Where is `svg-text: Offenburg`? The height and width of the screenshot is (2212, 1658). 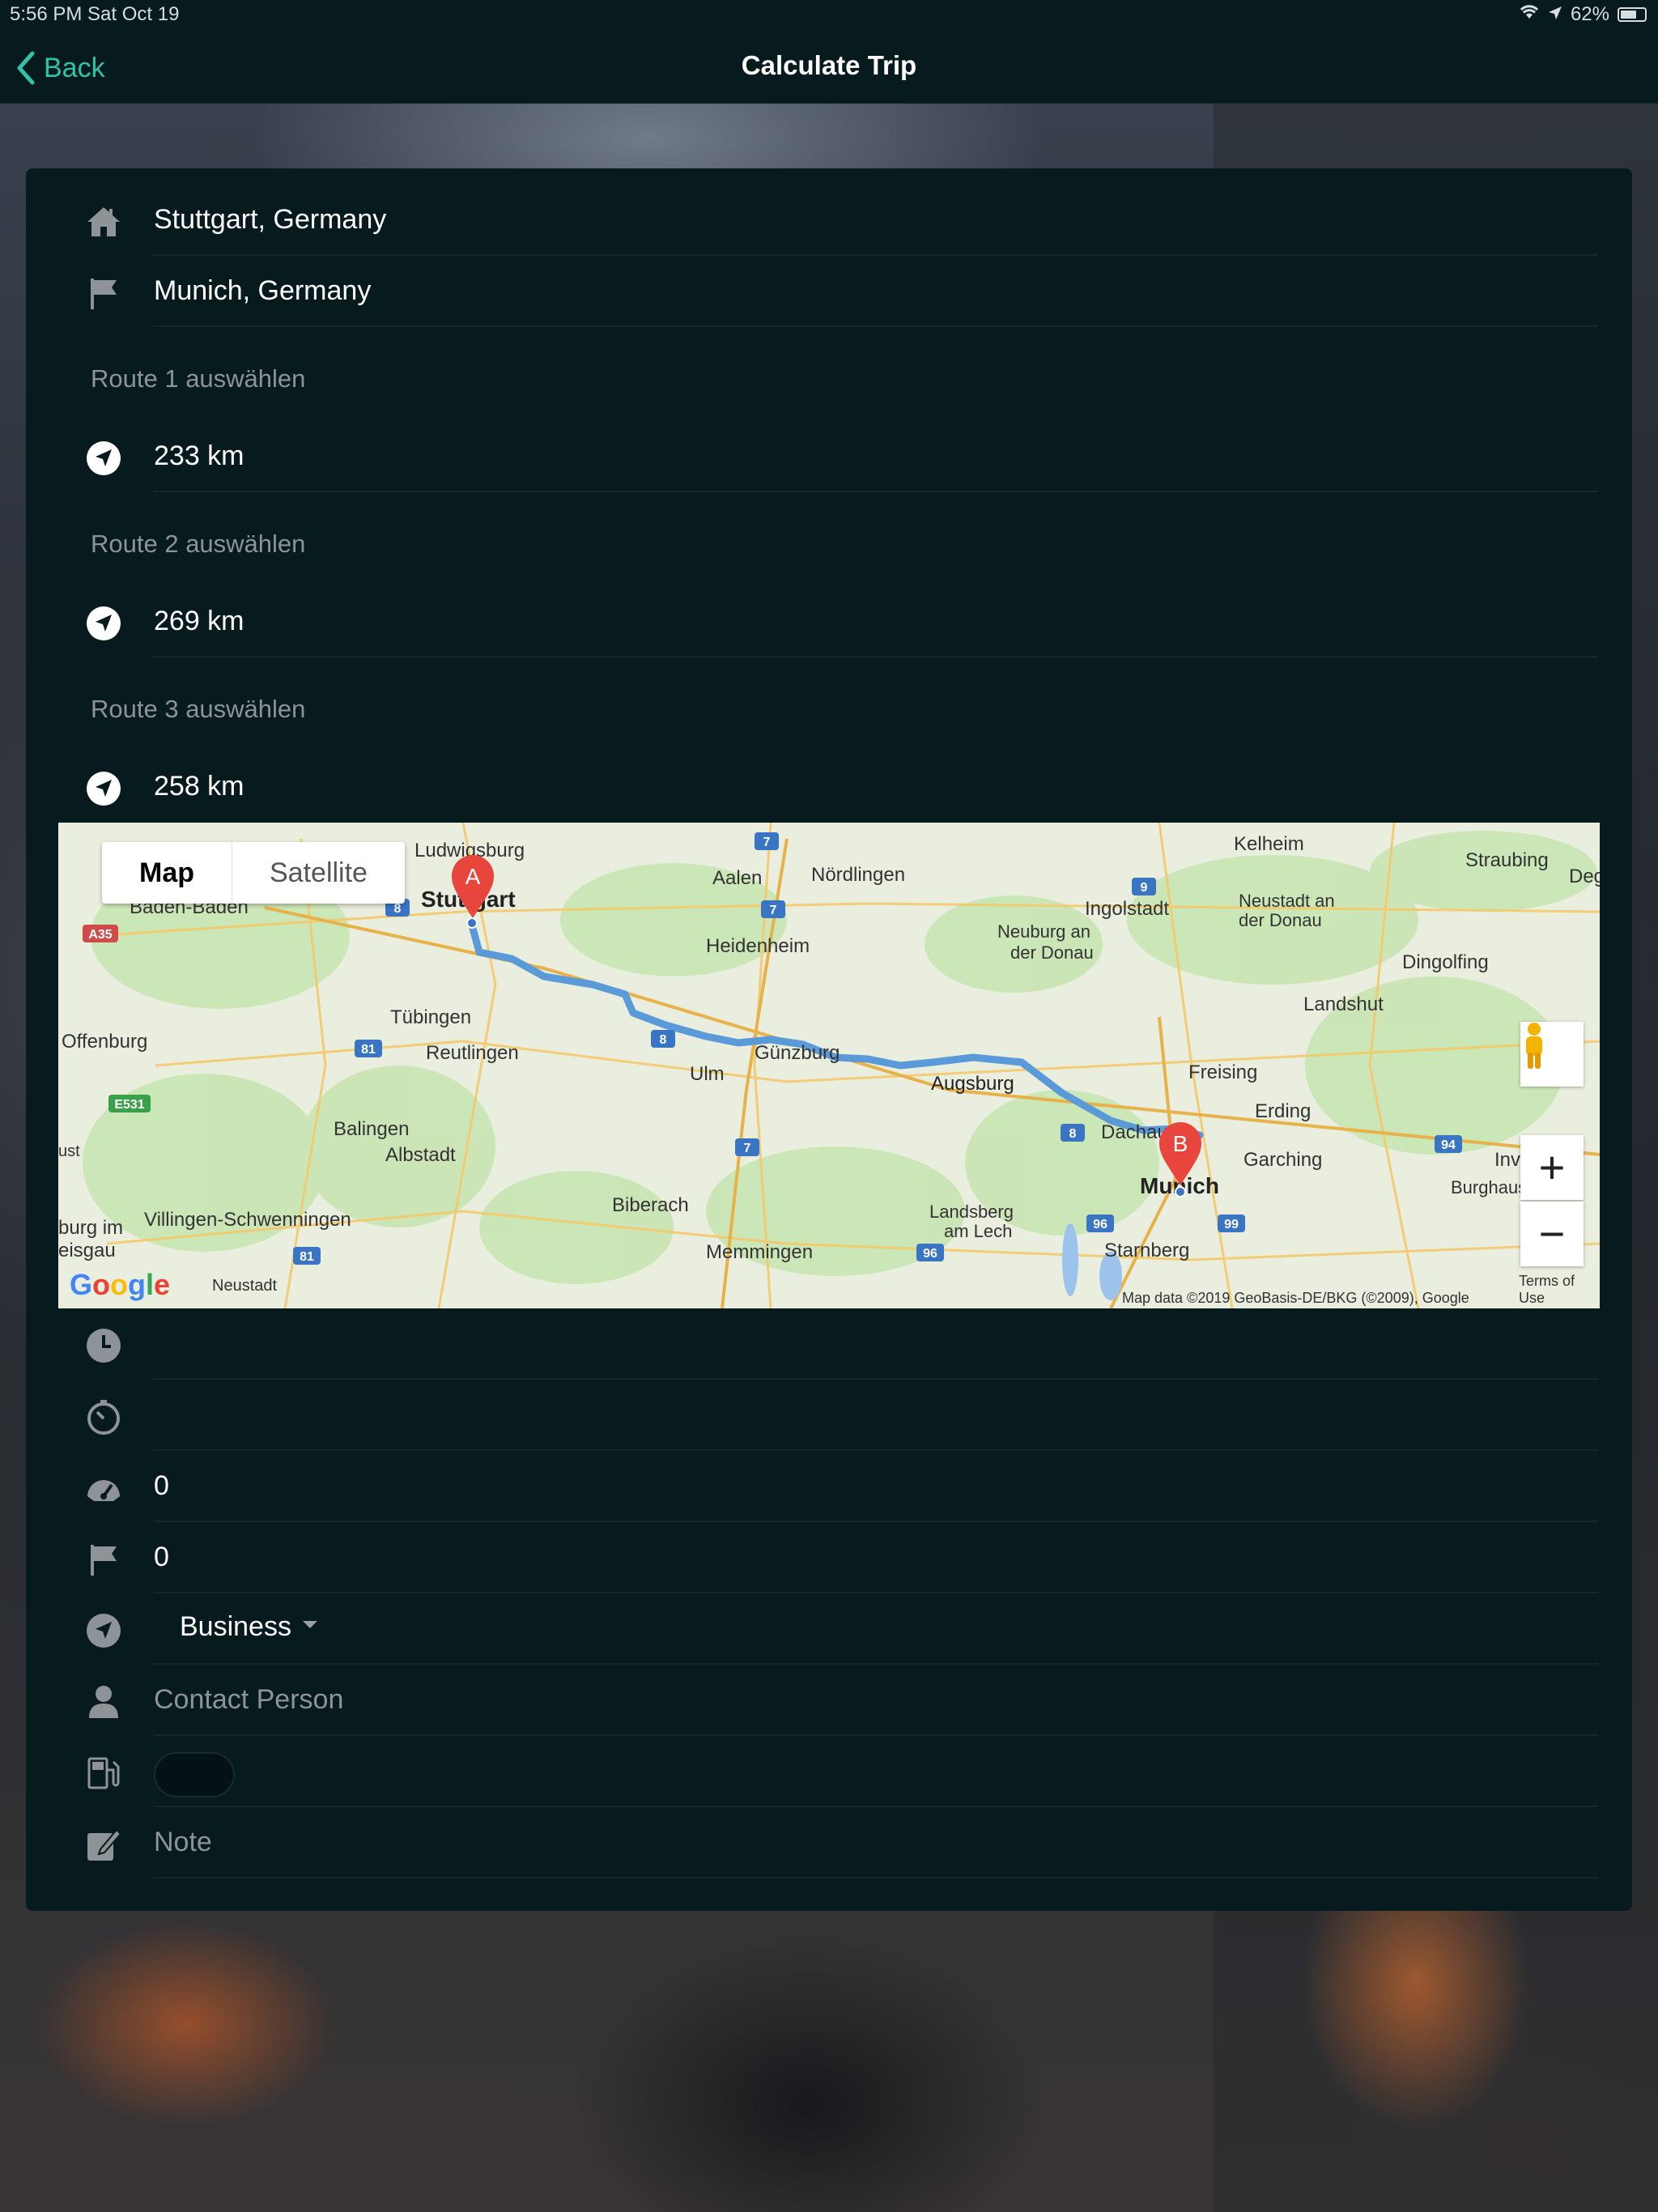
svg-text: Offenburg is located at coordinates (104, 1042).